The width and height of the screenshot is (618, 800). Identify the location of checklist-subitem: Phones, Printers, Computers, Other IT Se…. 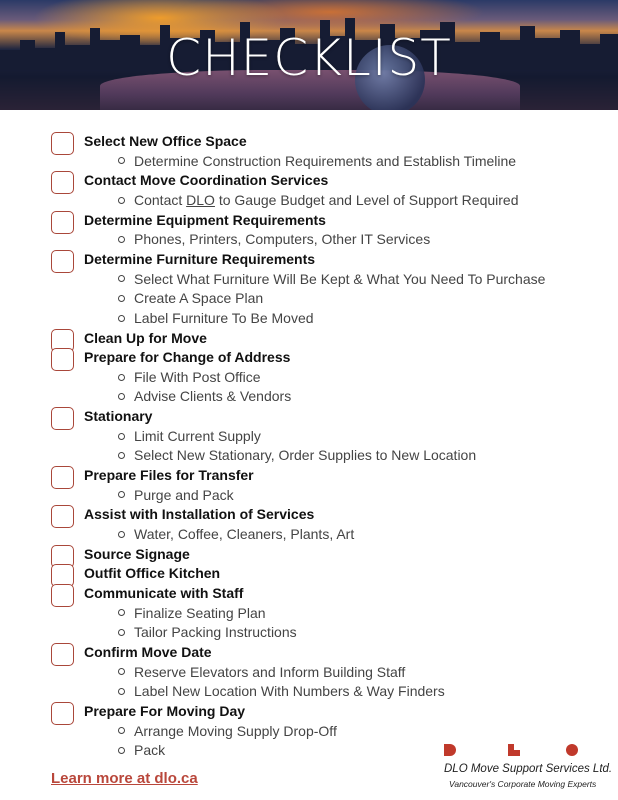
(274, 239).